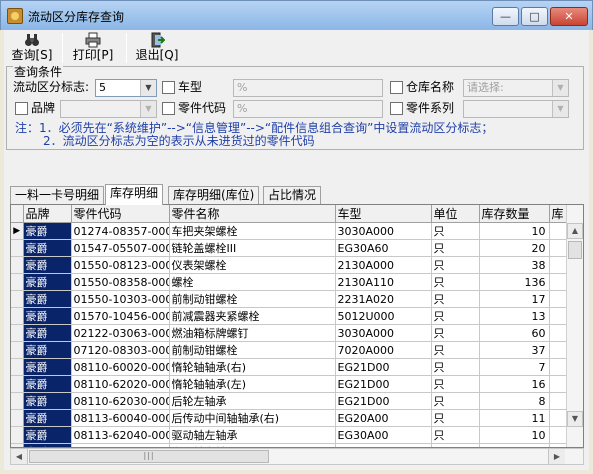 The width and height of the screenshot is (593, 474). I want to click on cell-stock-qty: 20, so click(514, 248).